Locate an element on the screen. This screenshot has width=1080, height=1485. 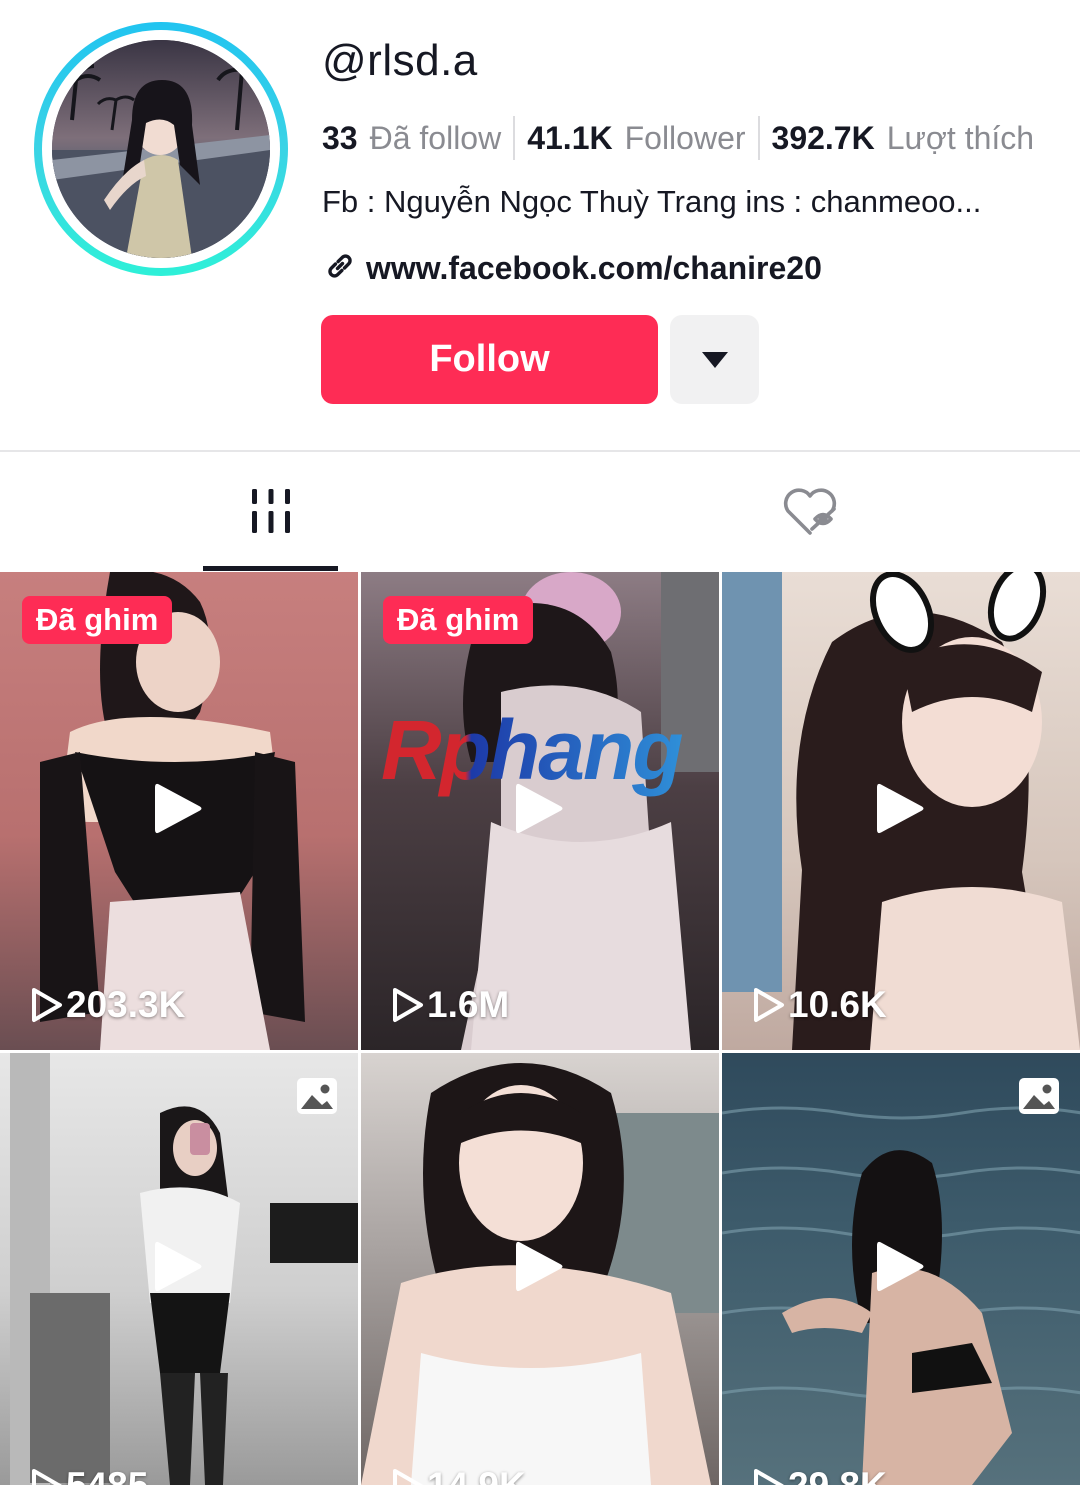
video-thumbnail: Đã ghim 203.3K is located at coordinates (179, 811).